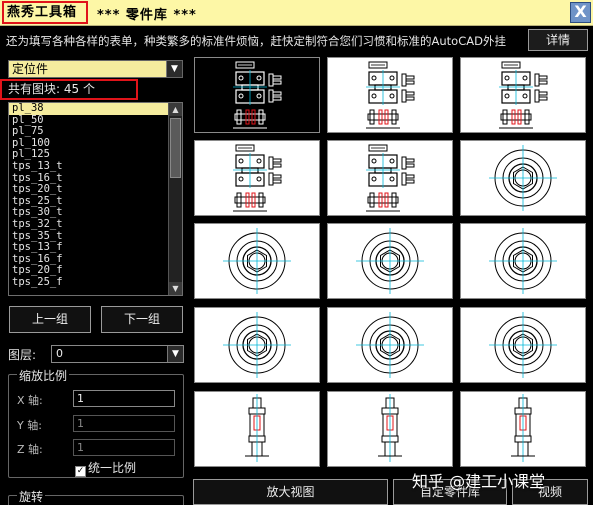 The image size is (593, 505). Describe the element at coordinates (30, 449) in the screenshot. I see `z-axis-label: Z 轴:` at that location.